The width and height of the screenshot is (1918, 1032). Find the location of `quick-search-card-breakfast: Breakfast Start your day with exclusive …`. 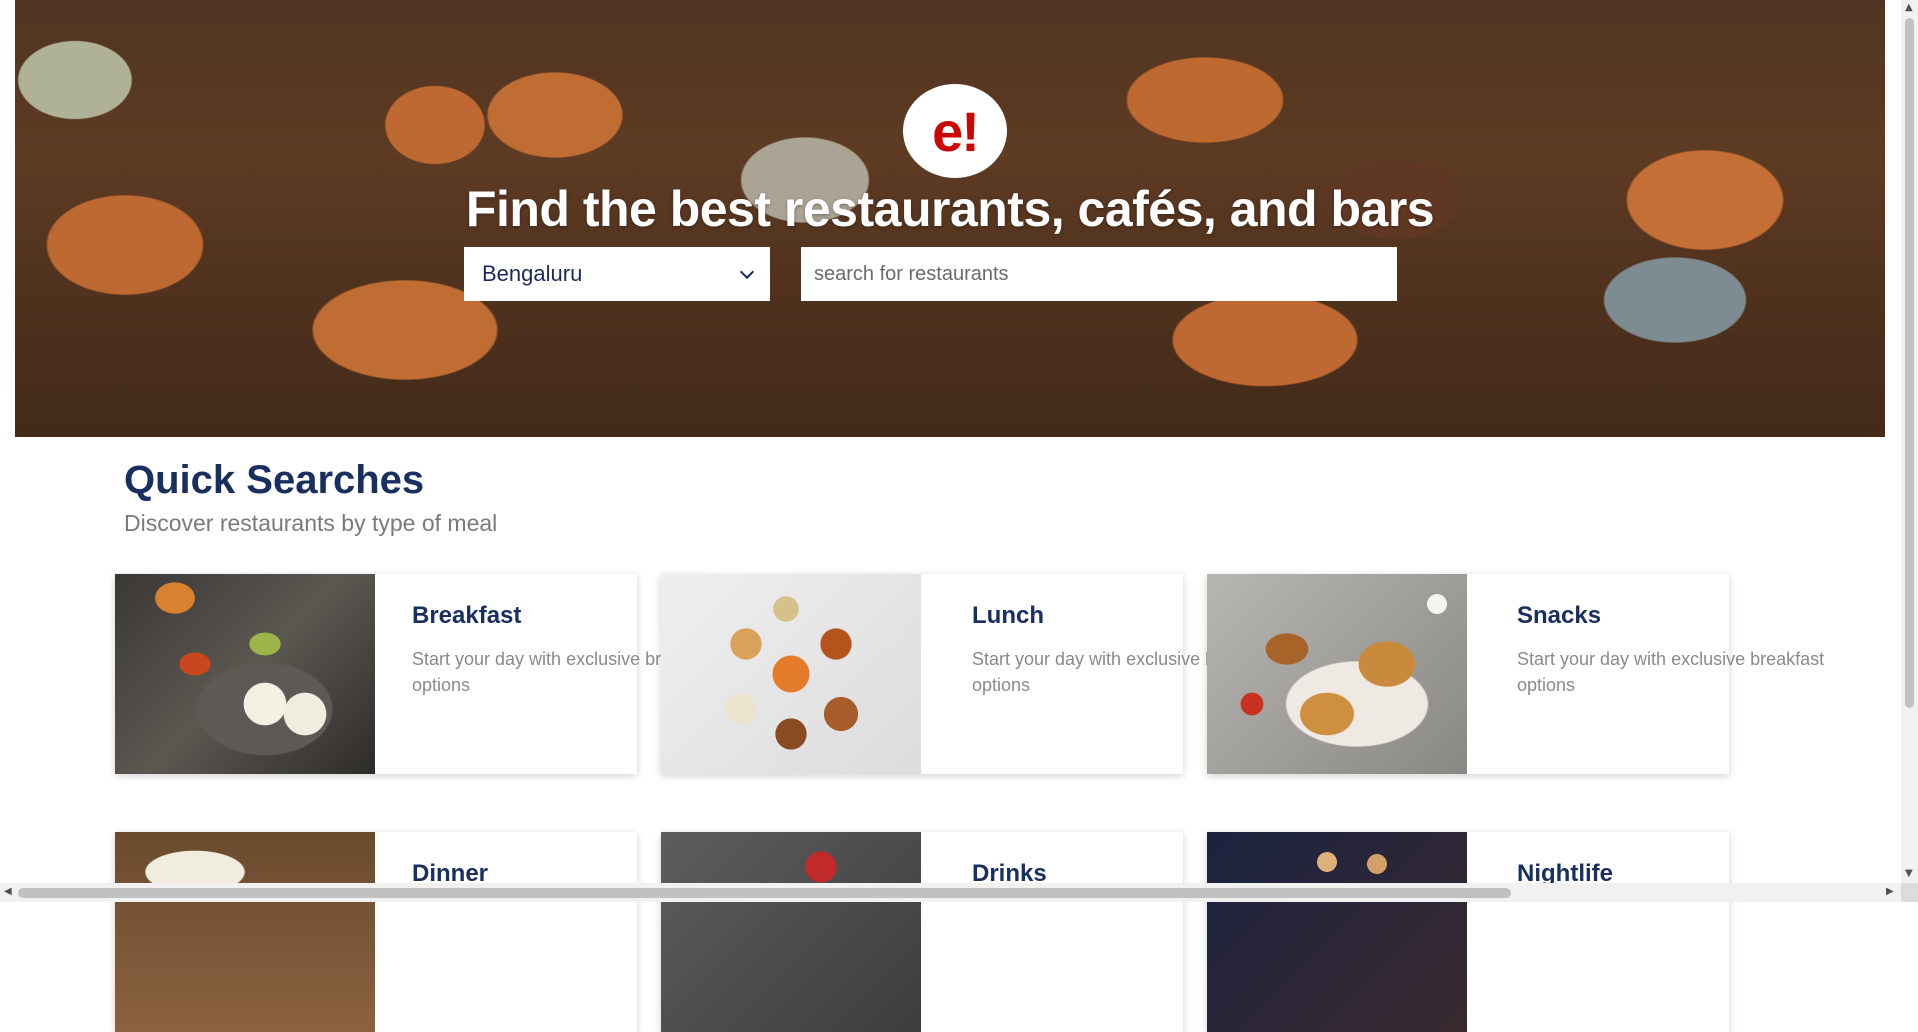

quick-search-card-breakfast: Breakfast Start your day with exclusive … is located at coordinates (417, 674).